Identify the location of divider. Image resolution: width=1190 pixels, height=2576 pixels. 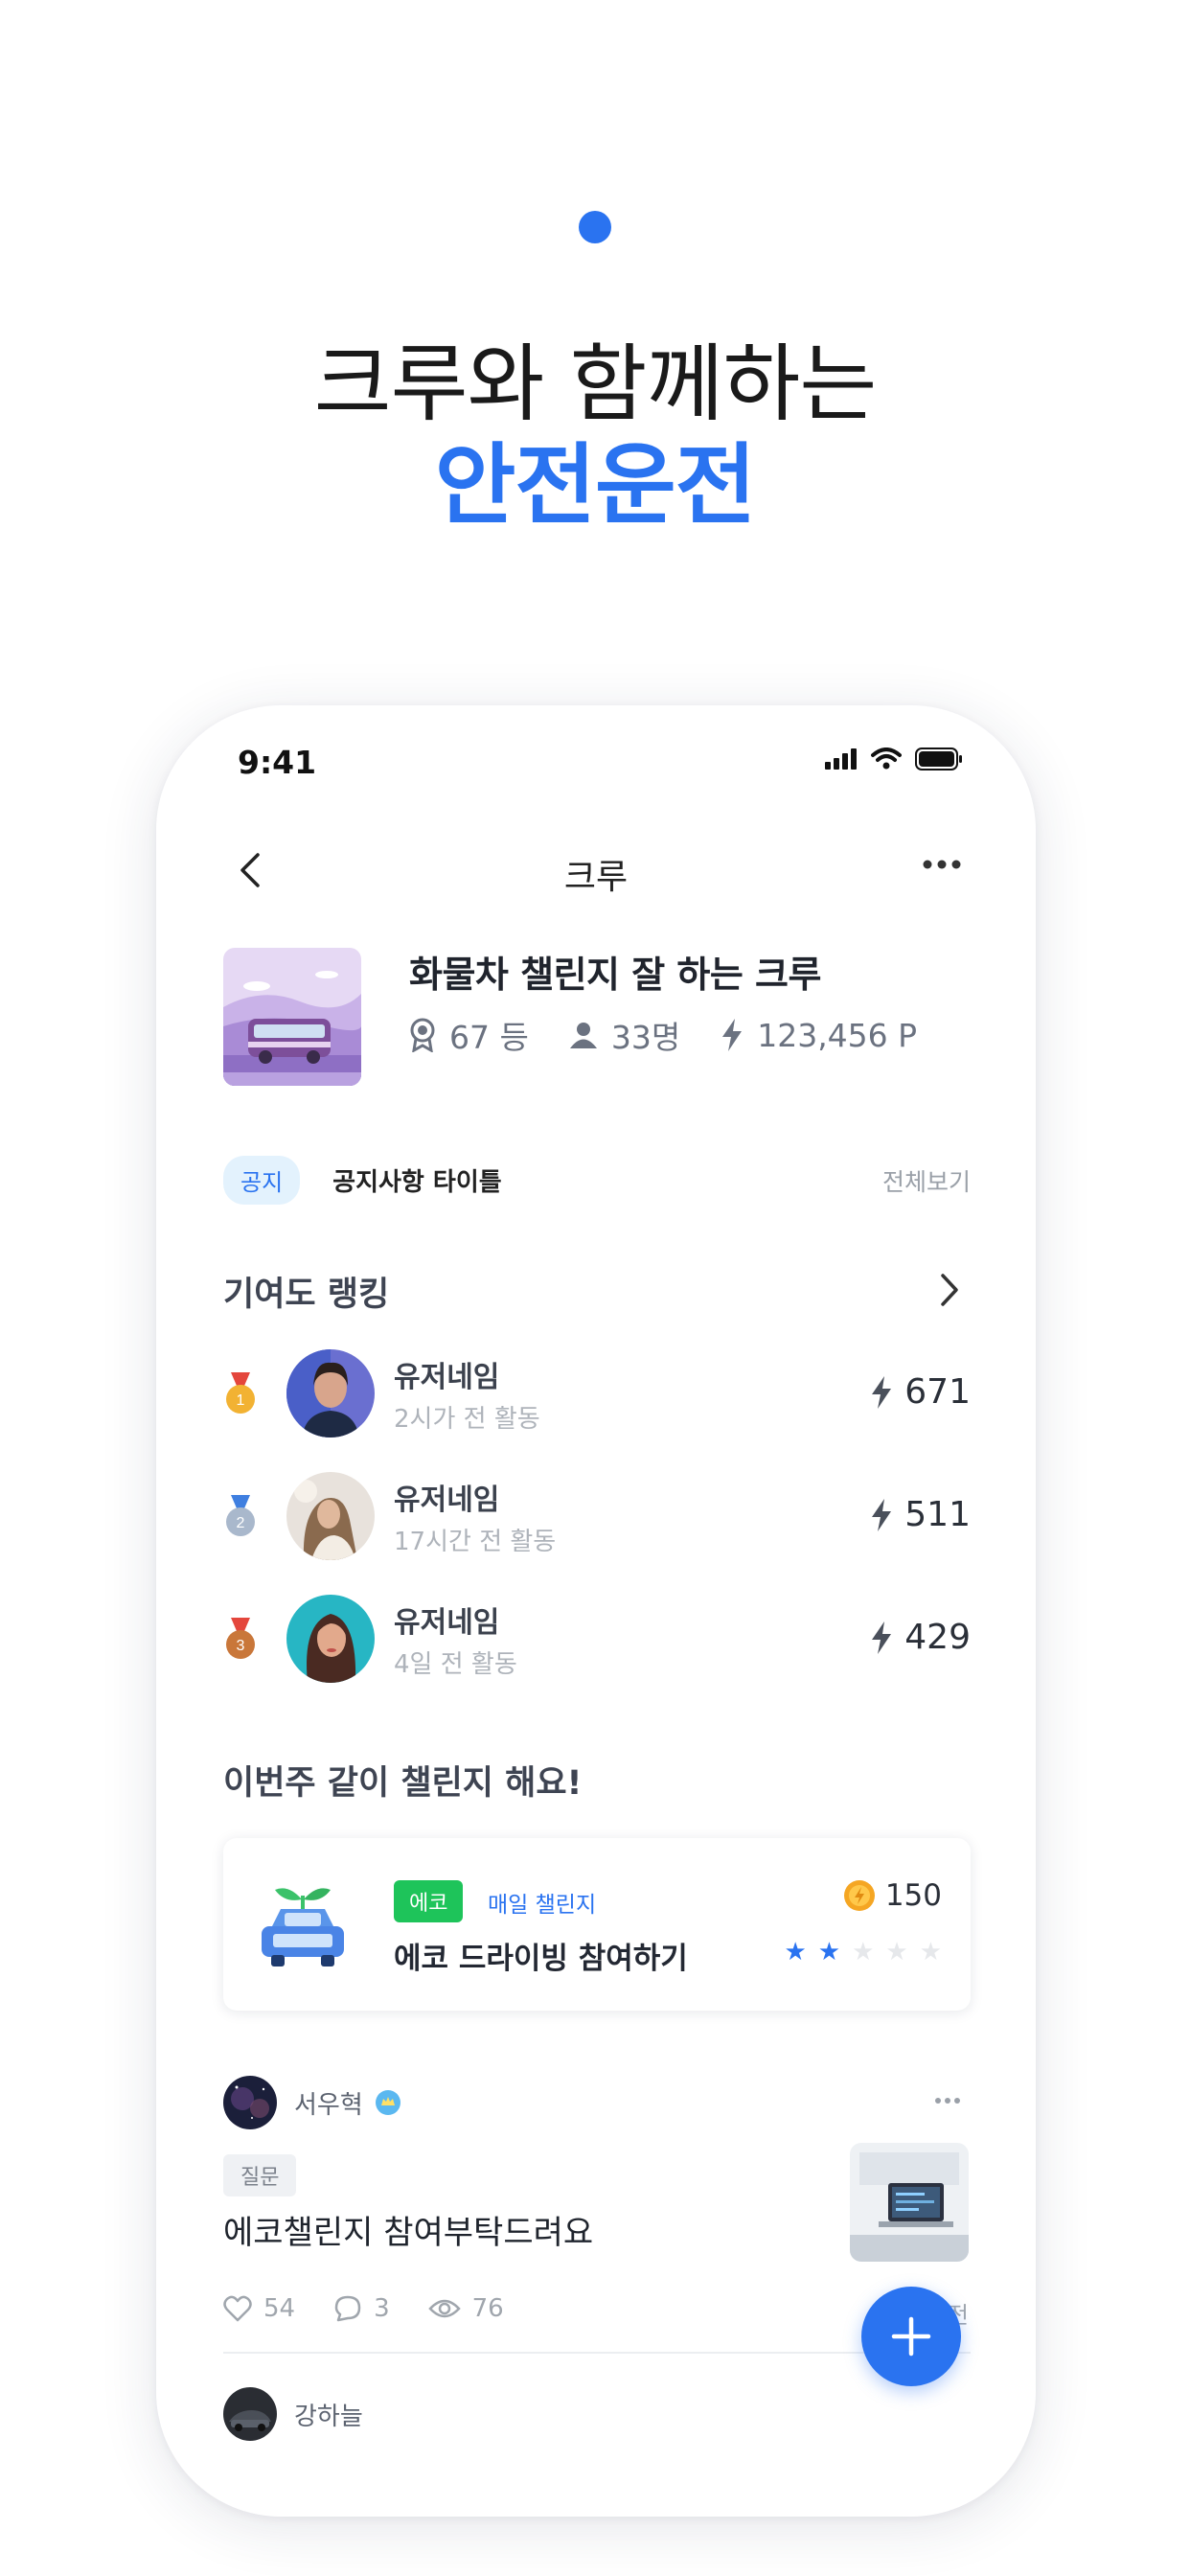
(597, 2353).